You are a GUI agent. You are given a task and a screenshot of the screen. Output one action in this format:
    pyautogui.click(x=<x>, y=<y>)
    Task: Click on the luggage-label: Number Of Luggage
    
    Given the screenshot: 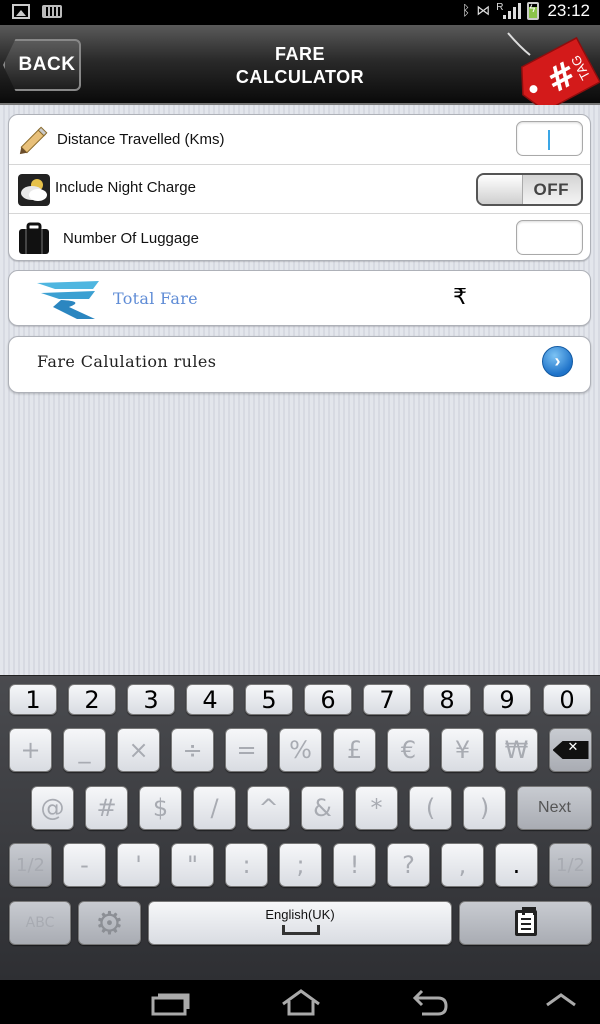 What is the action you would take?
    pyautogui.click(x=131, y=238)
    